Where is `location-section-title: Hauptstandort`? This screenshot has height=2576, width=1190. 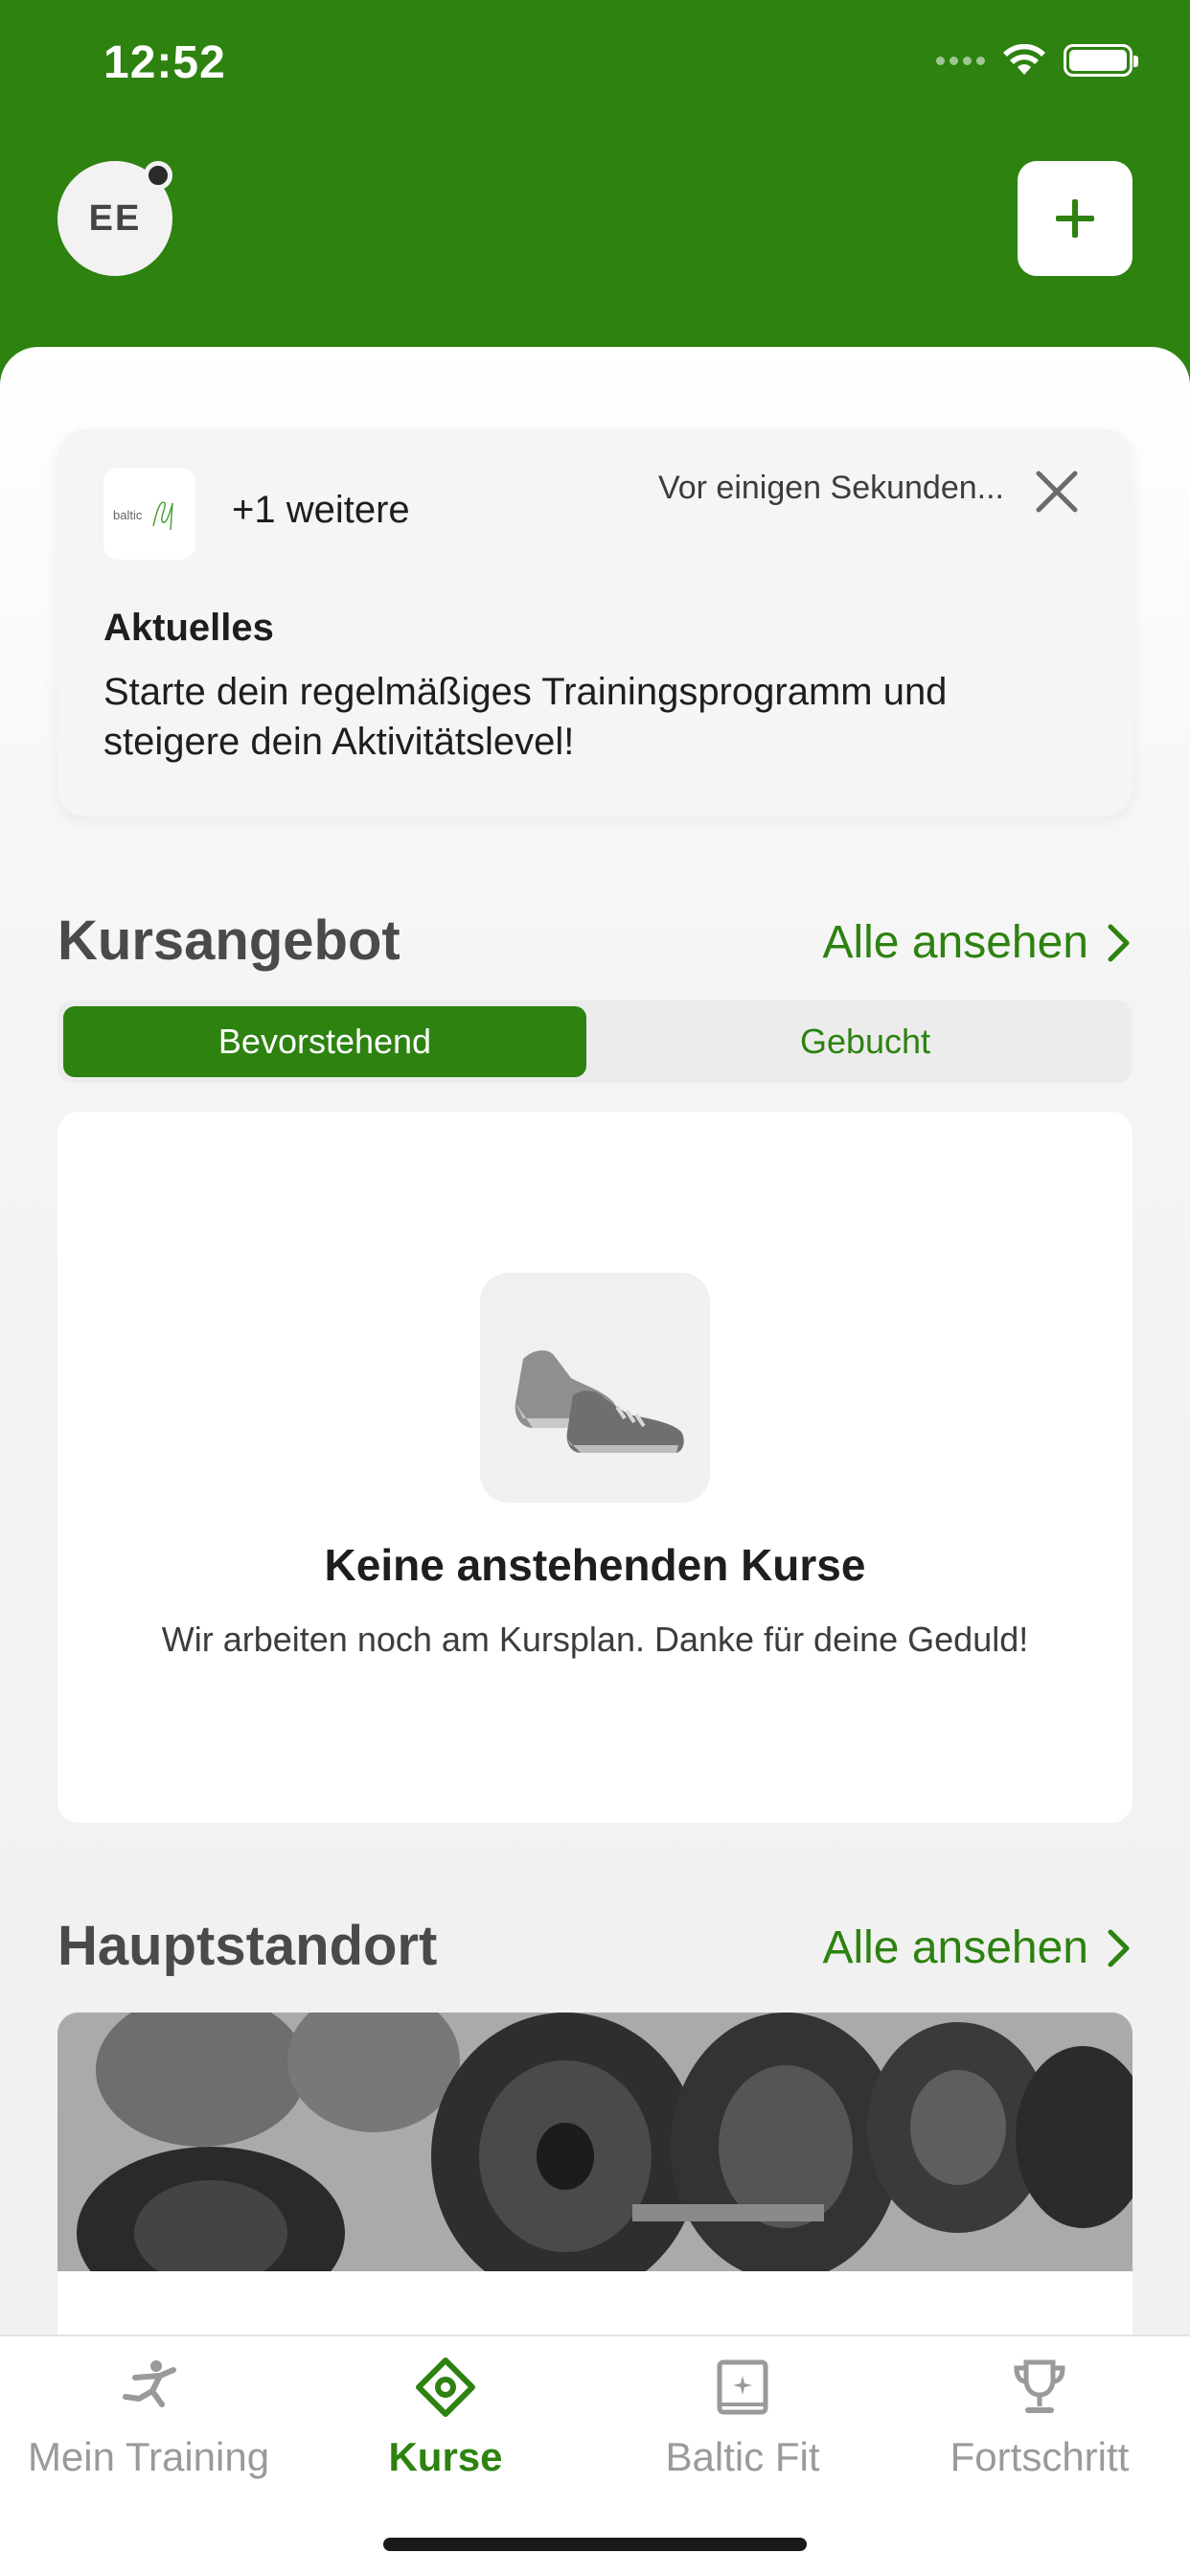
location-section-title: Hauptstandort is located at coordinates (248, 1946).